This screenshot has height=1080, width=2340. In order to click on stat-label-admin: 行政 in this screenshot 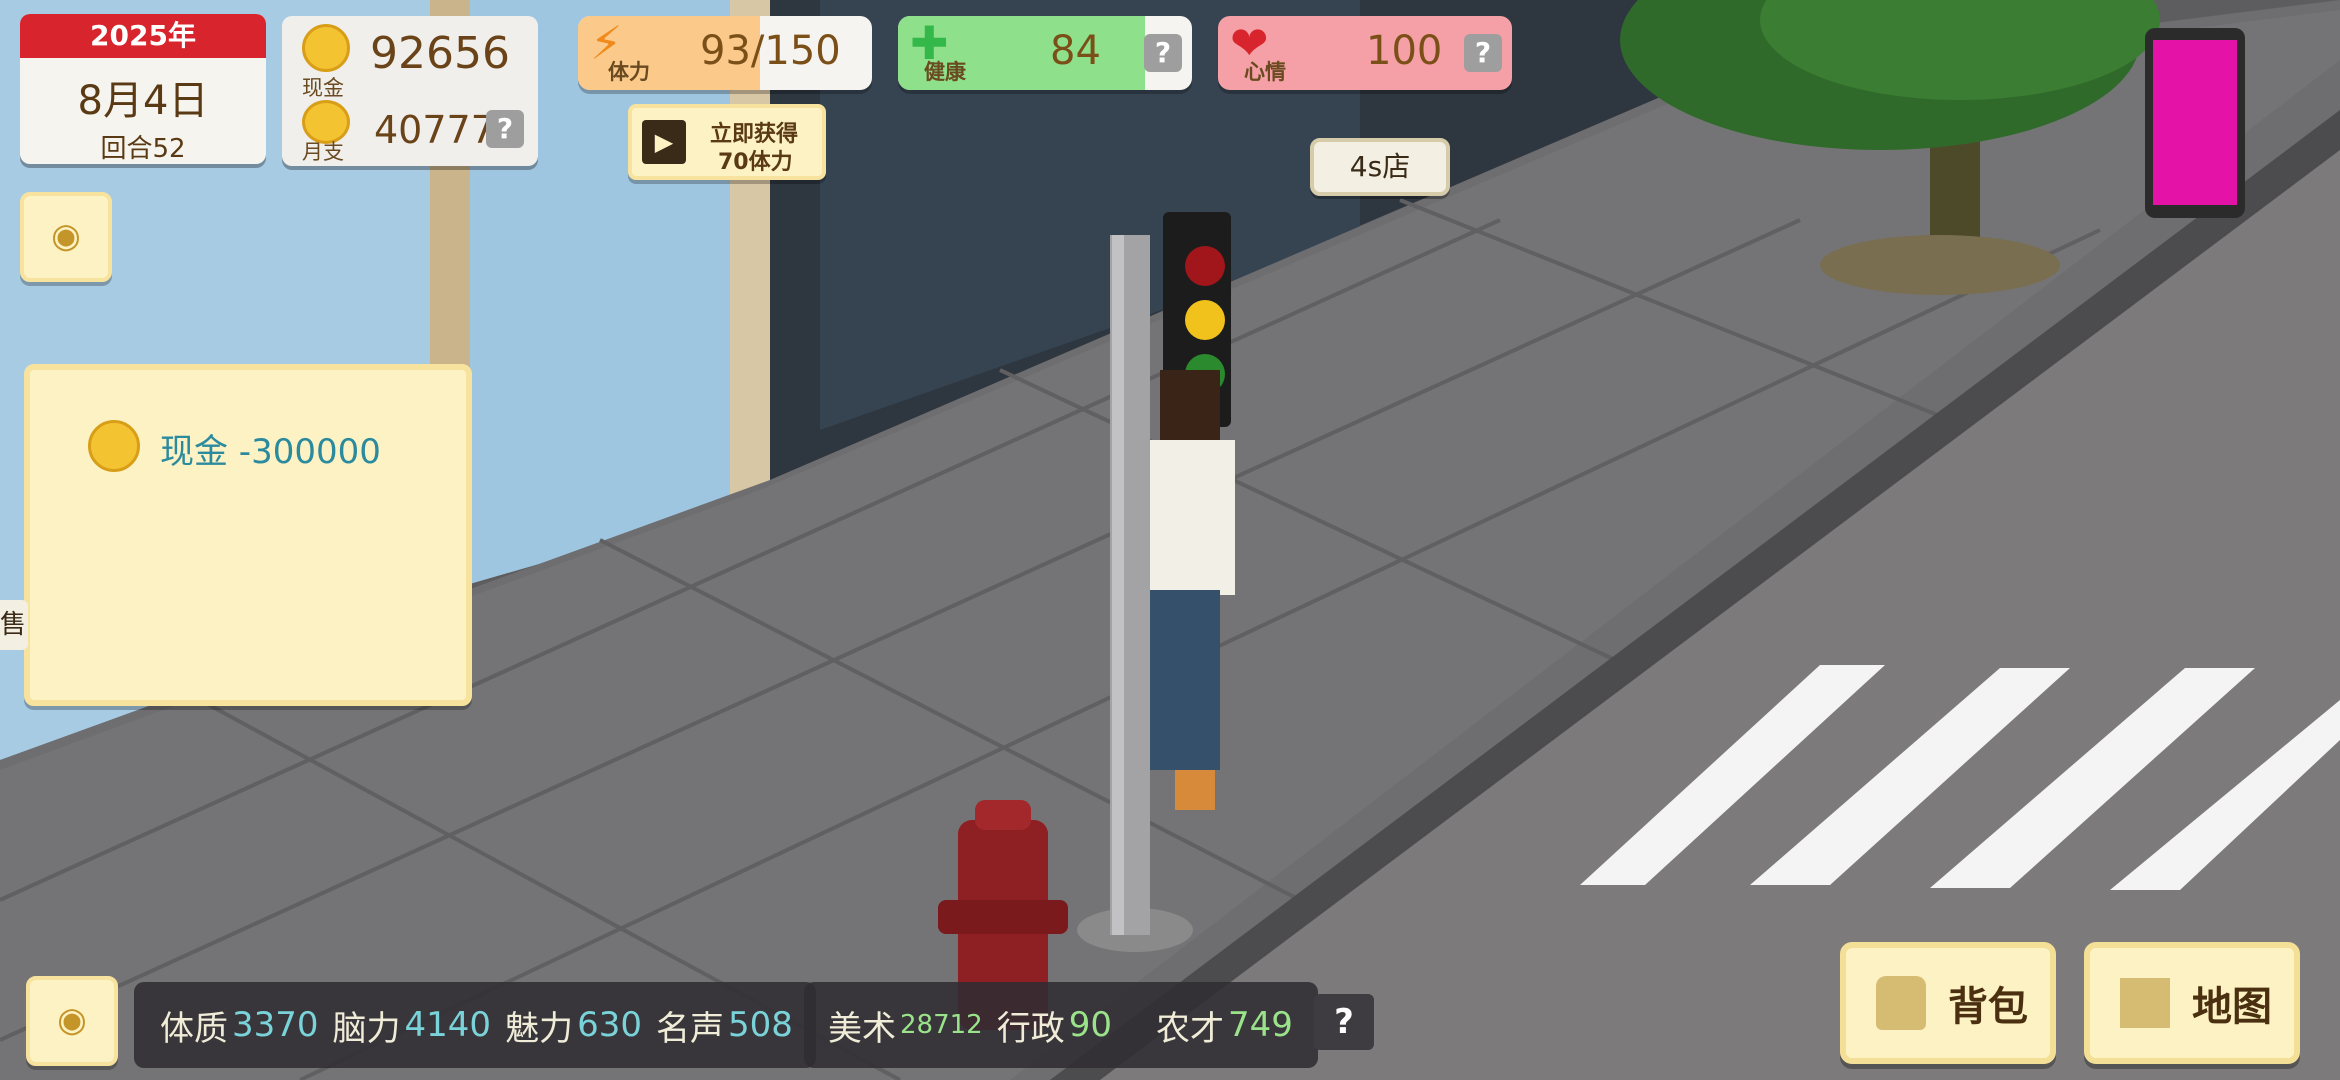, I will do `click(1030, 1028)`.